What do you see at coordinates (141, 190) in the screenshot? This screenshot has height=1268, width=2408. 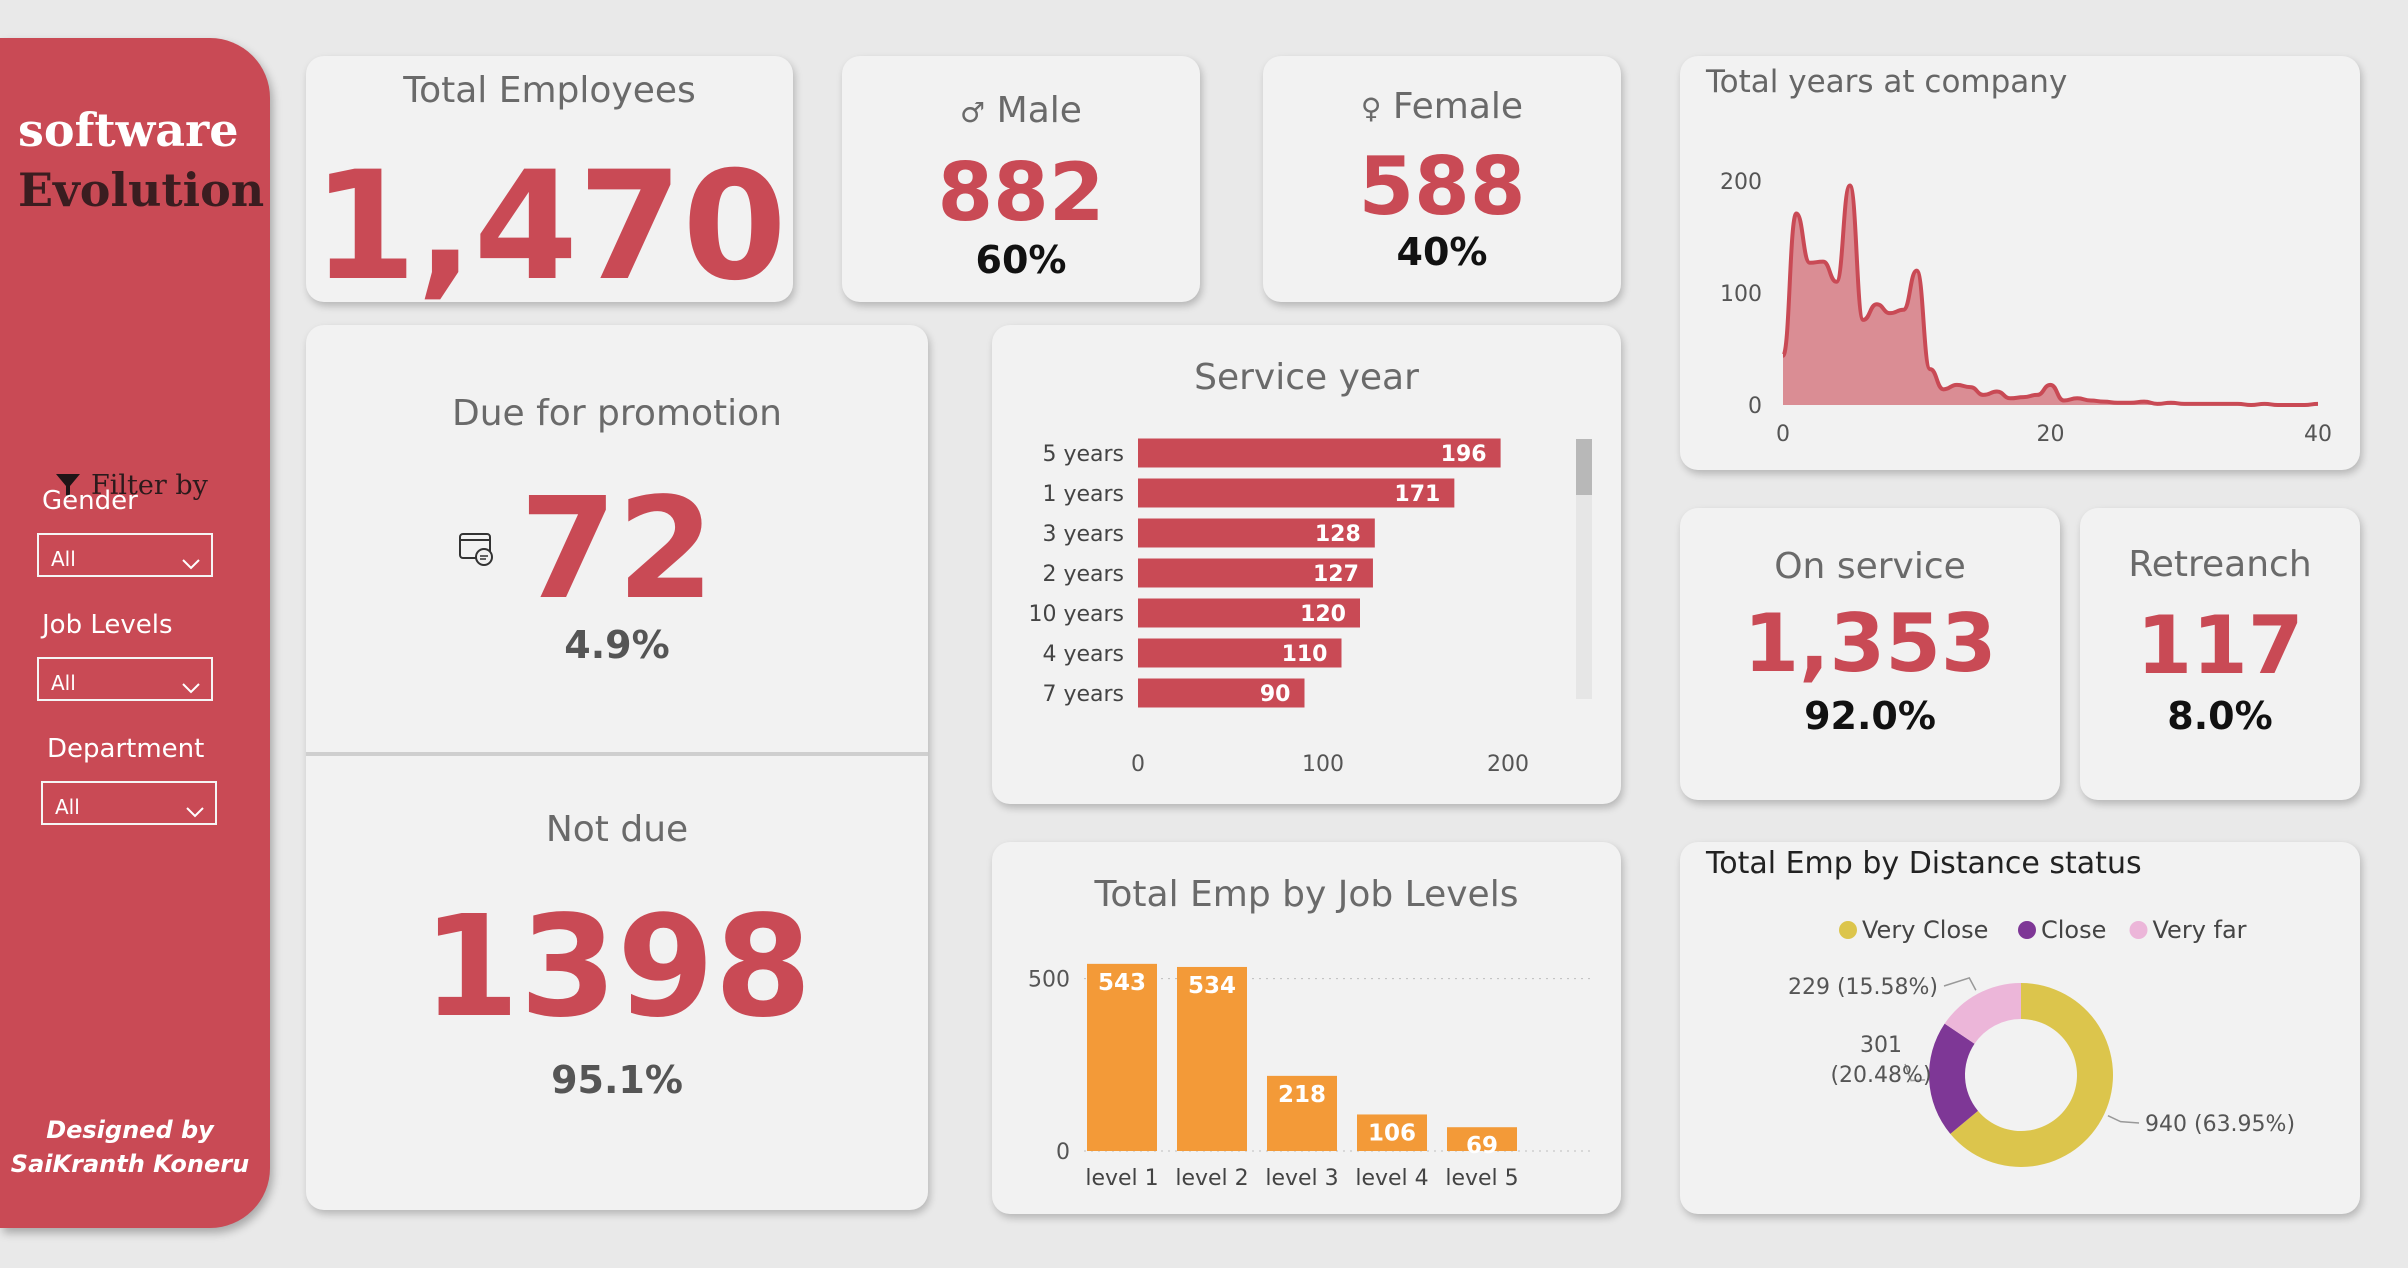 I see `brand-line-2: Evolution` at bounding box center [141, 190].